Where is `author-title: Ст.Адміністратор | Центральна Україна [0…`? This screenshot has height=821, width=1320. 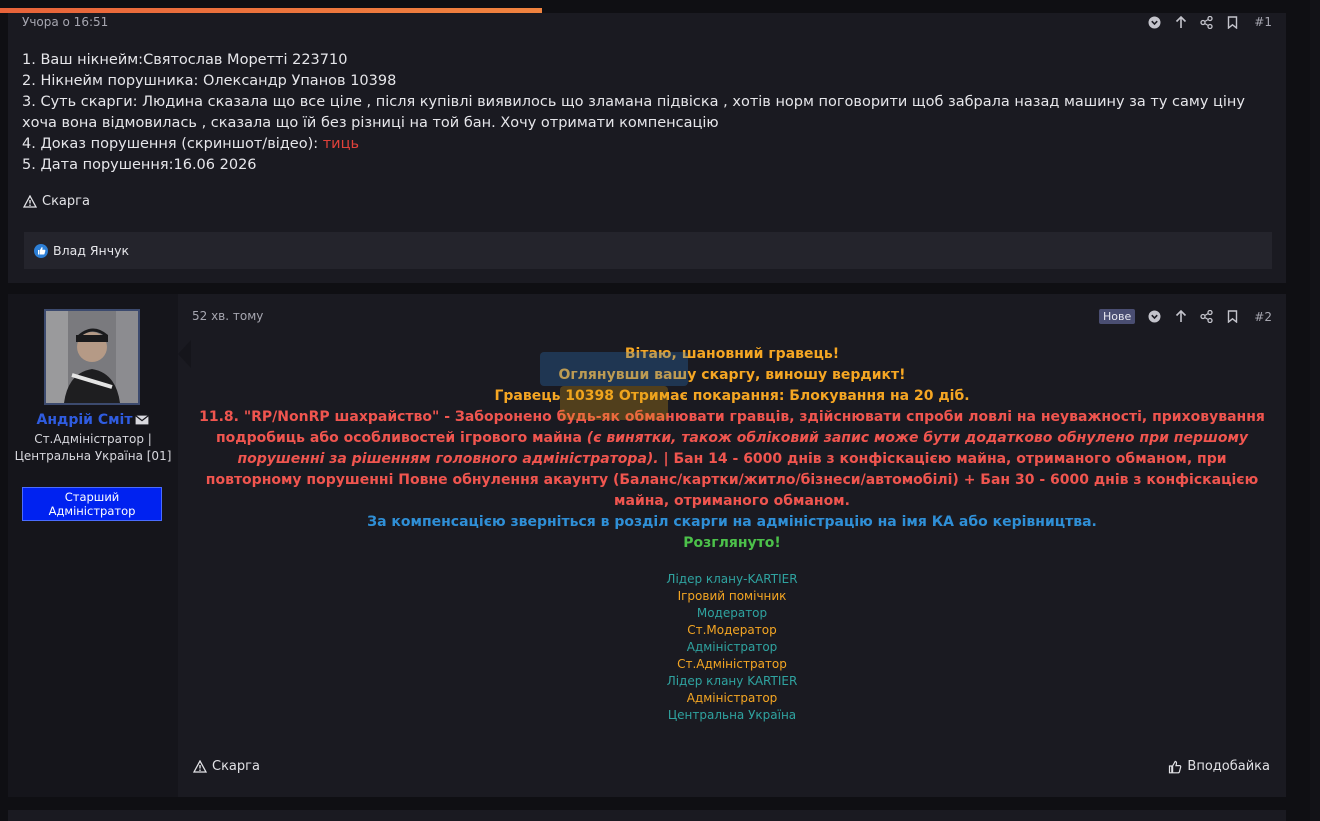
author-title: Ст.Адміністратор | Центральна Україна [0… is located at coordinates (93, 447).